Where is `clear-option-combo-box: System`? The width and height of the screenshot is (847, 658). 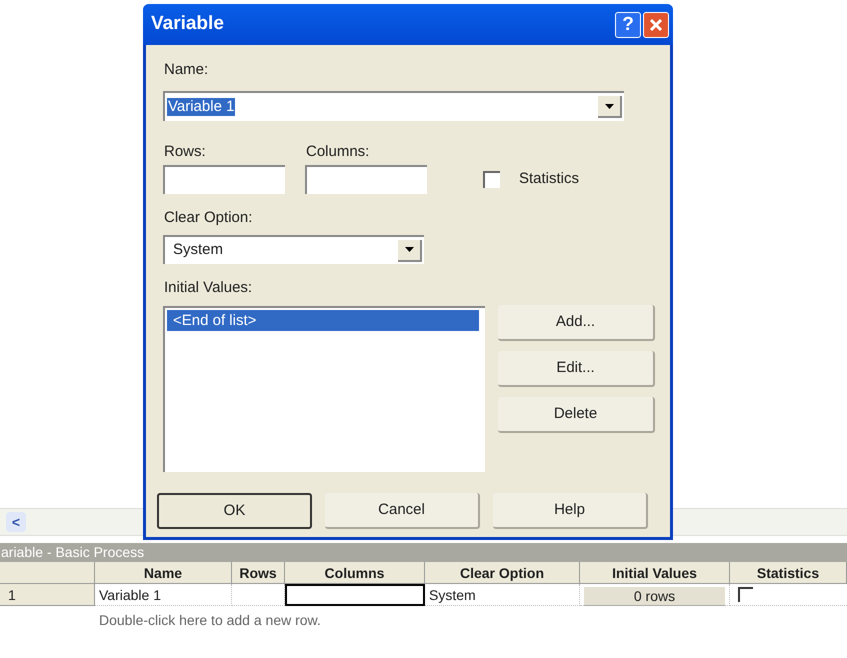 clear-option-combo-box: System is located at coordinates (293, 249).